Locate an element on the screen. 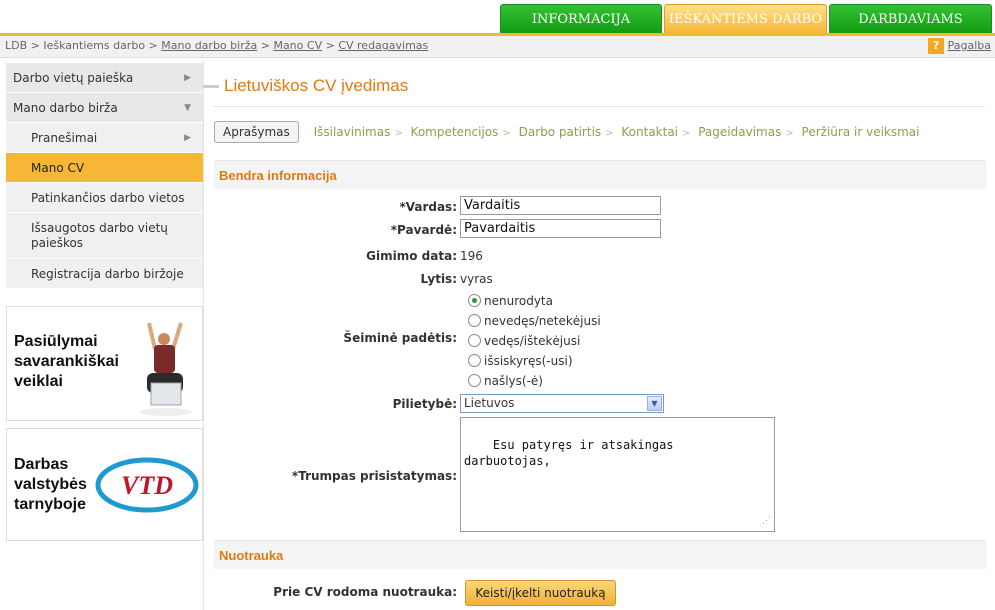  marital-option: nevedęs/netekėjusi is located at coordinates (534, 321).